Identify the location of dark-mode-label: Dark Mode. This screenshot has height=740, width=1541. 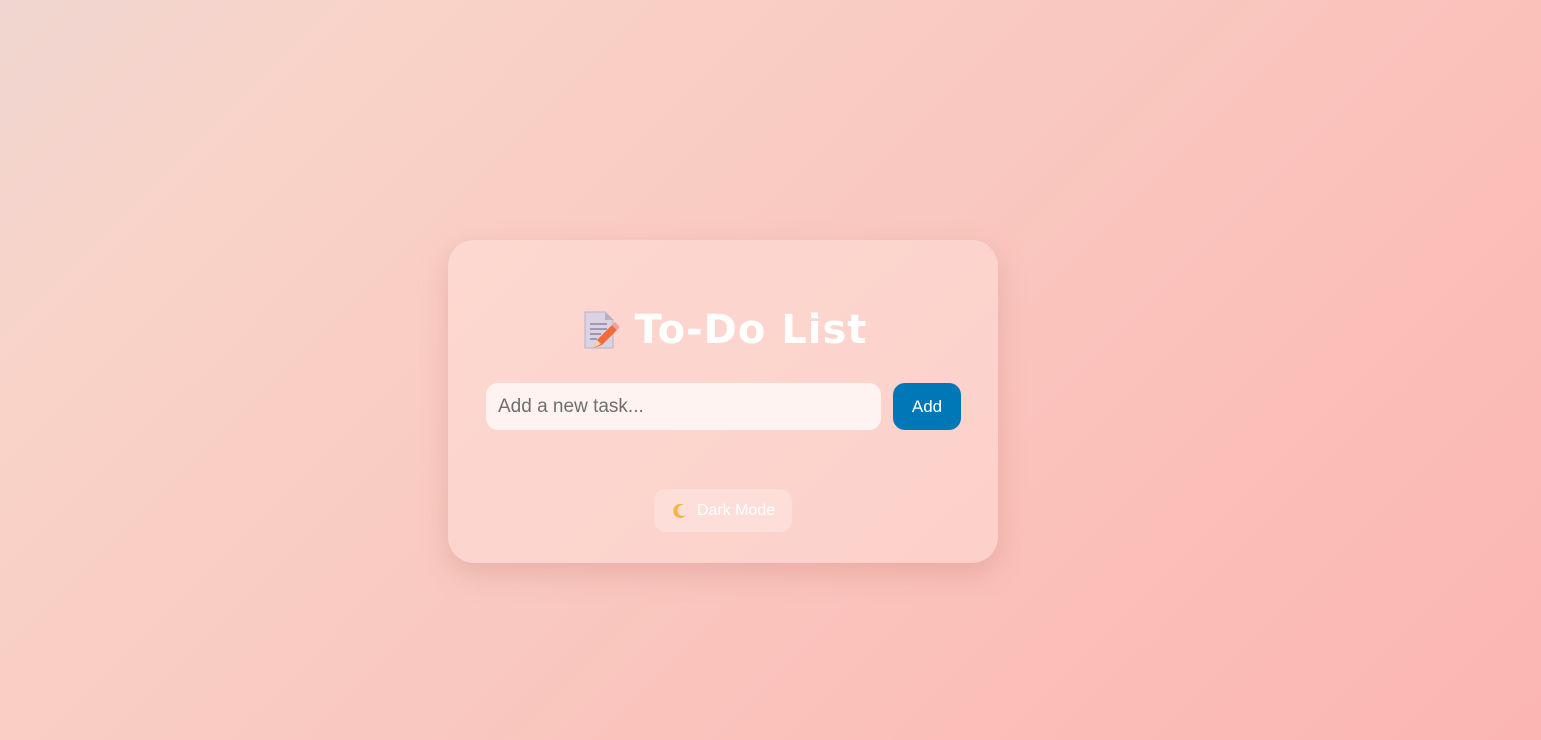
(736, 510).